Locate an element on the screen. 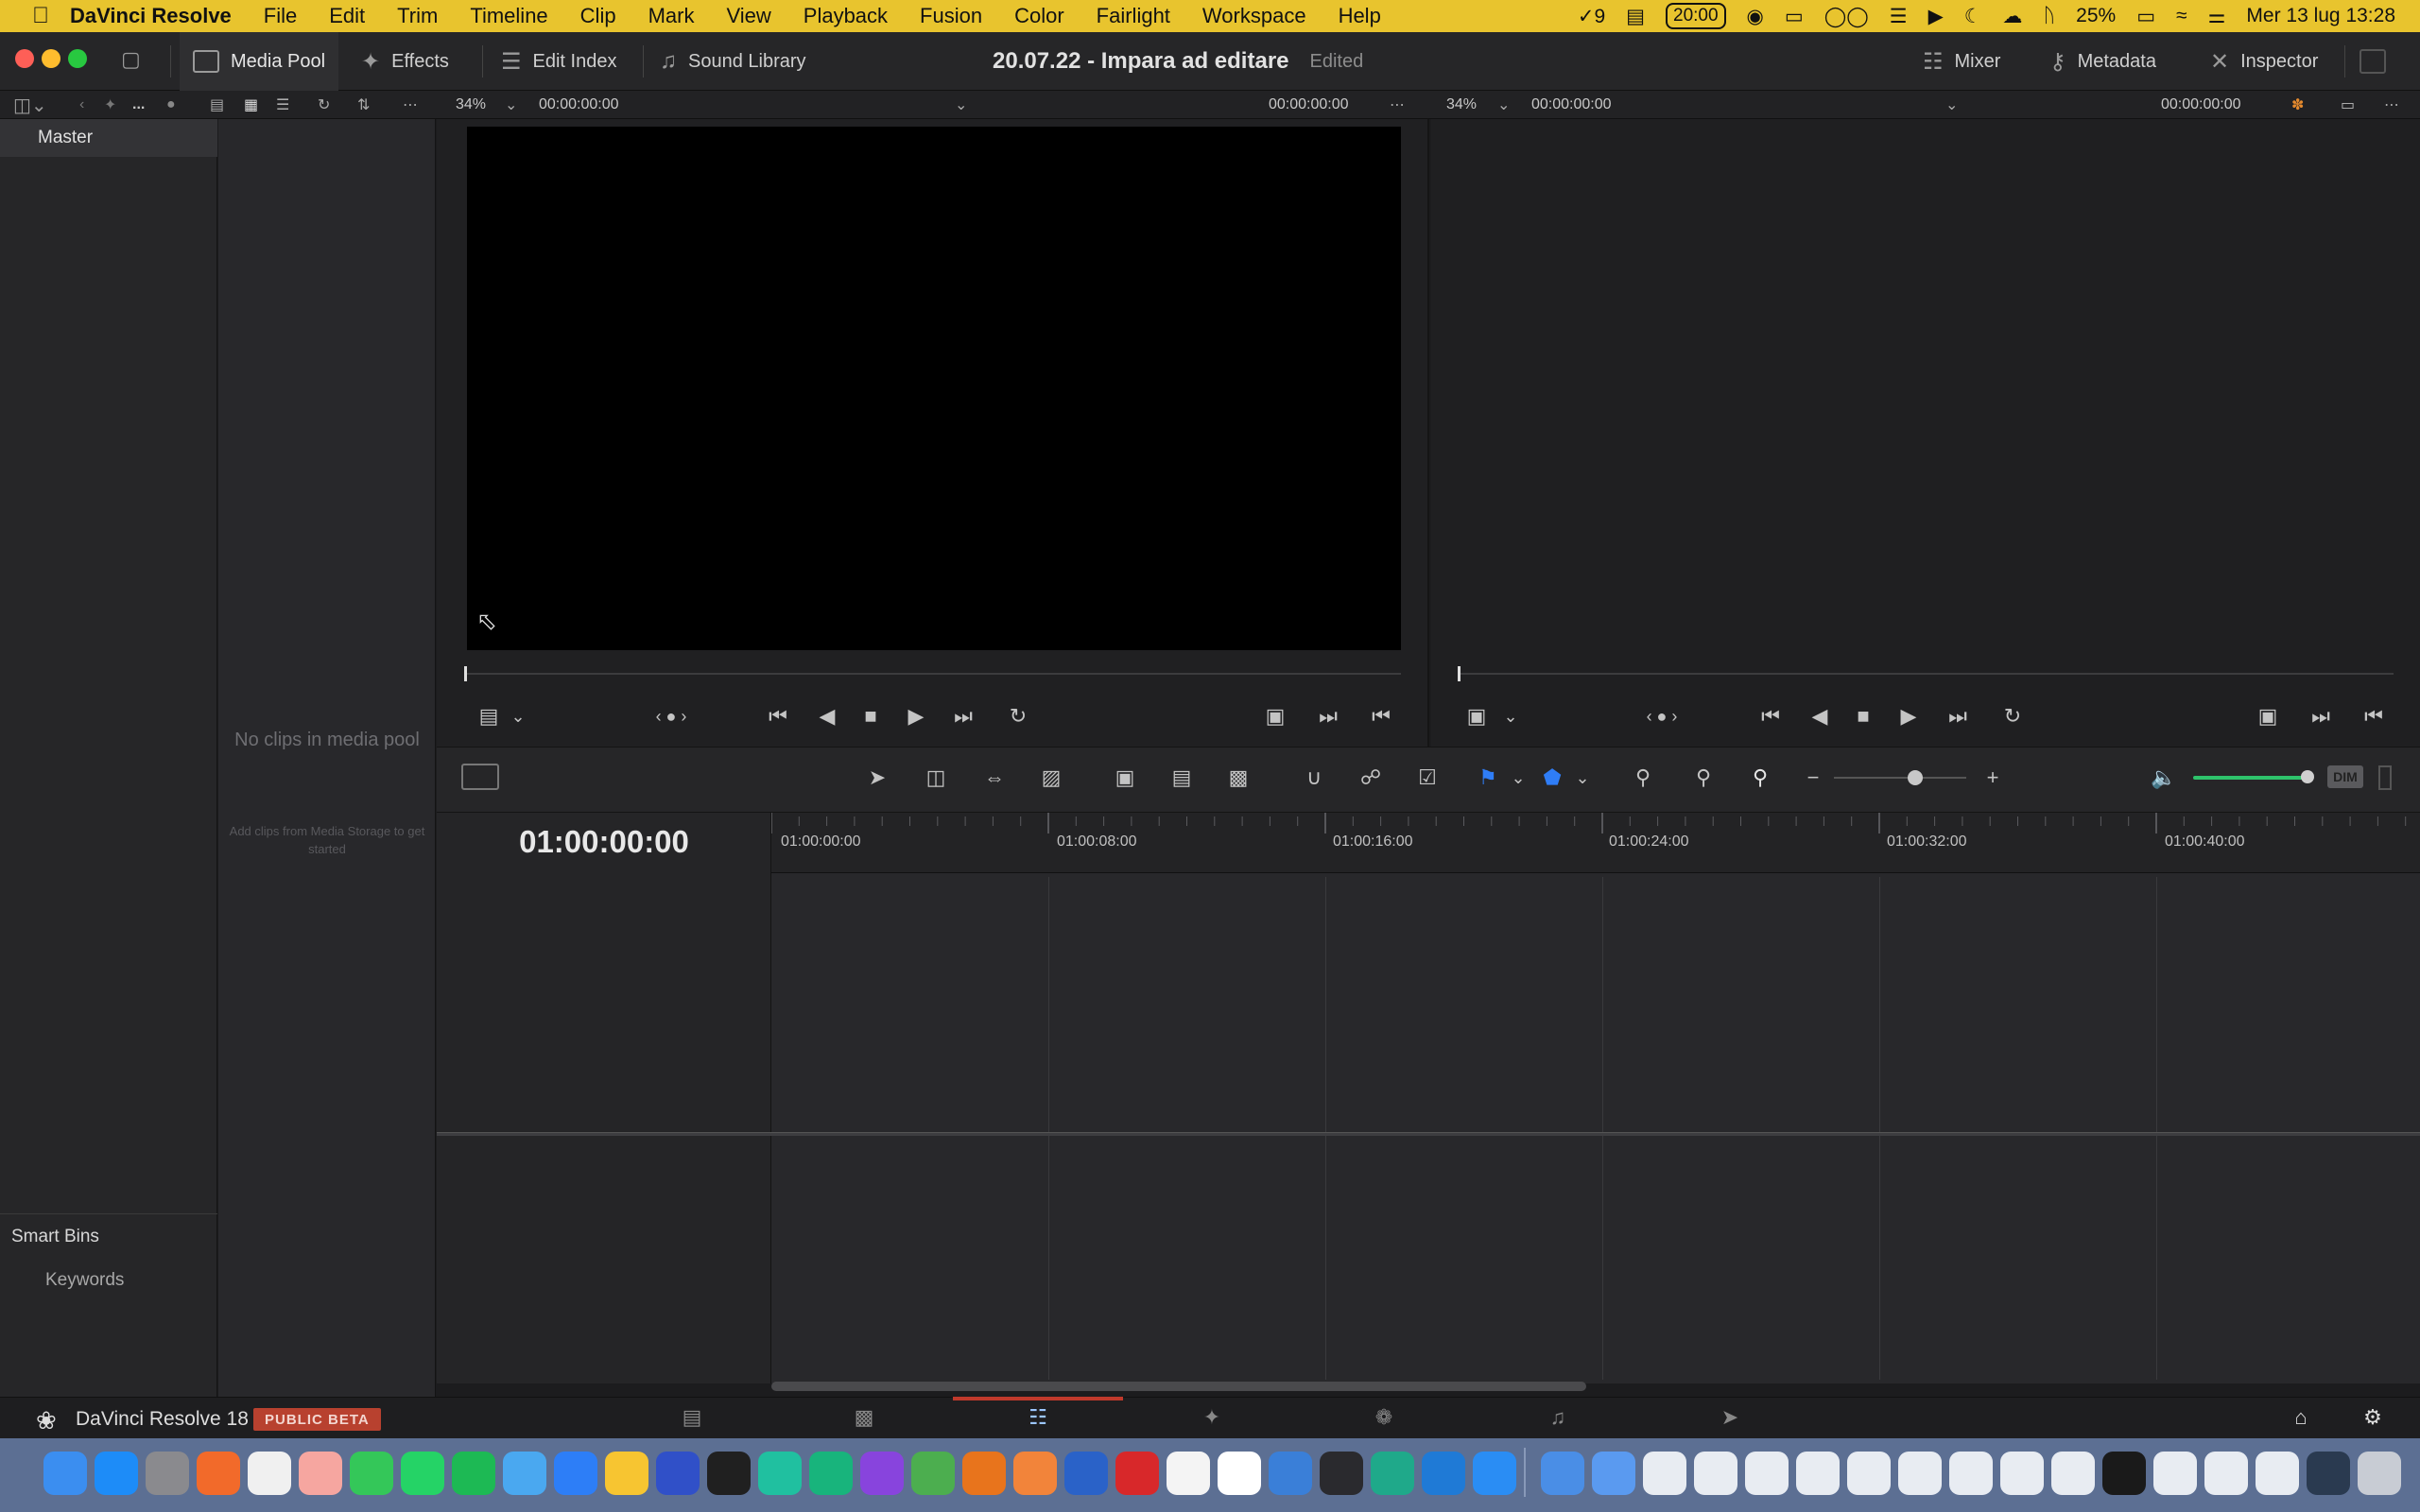 The height and width of the screenshot is (1512, 2420). status-check-icon: ✓9 is located at coordinates (1591, 16).